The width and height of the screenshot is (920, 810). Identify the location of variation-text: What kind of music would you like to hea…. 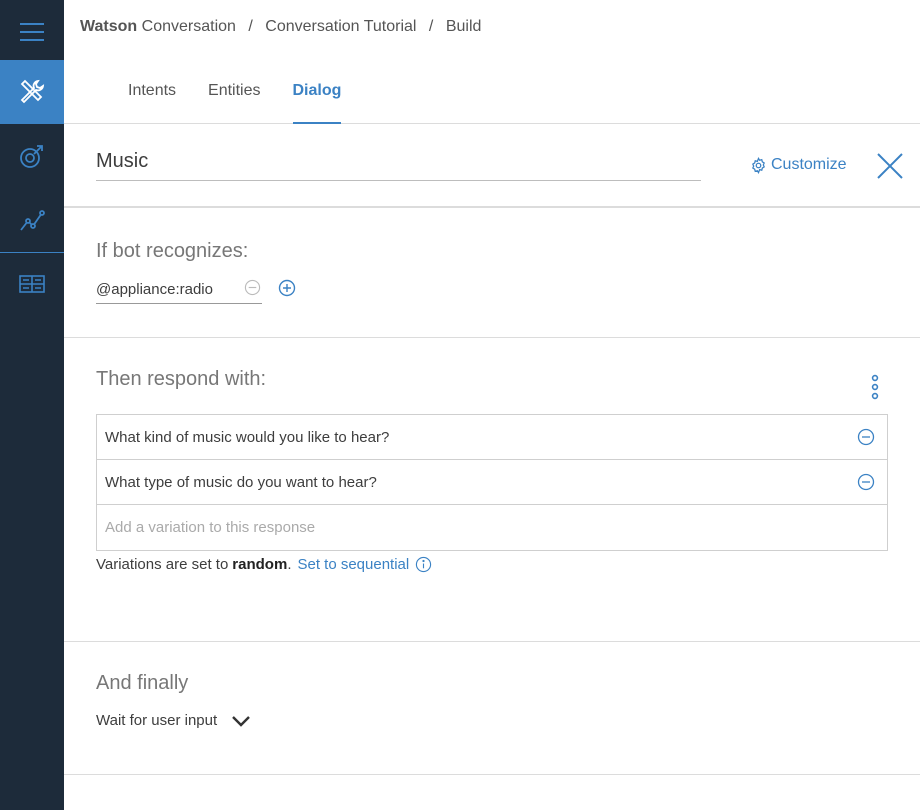
(247, 437).